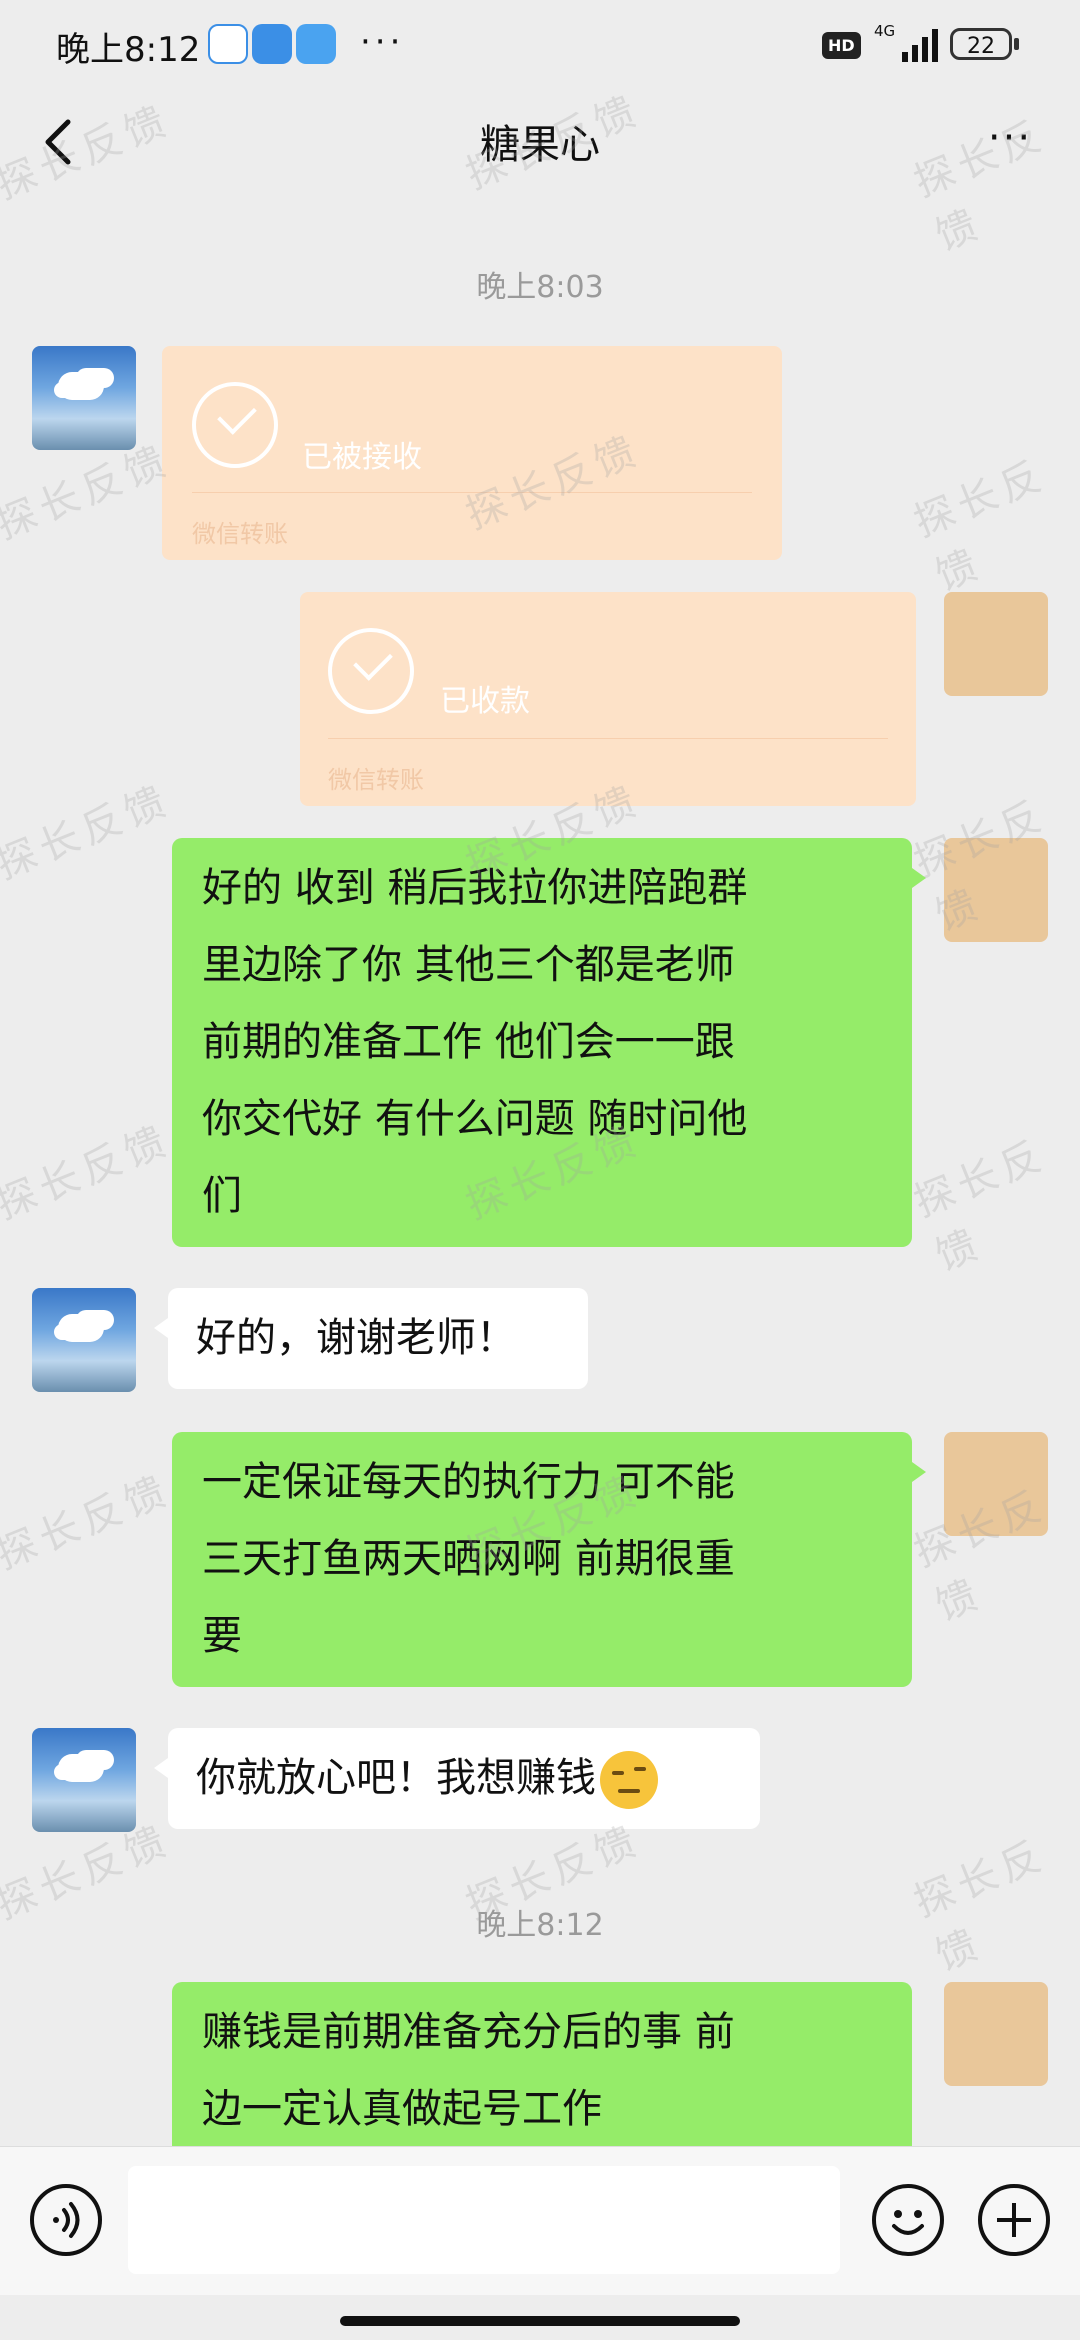  What do you see at coordinates (475, 1119) in the screenshot?
I see `message-line: 你交代好 有什么问题 随时问他` at bounding box center [475, 1119].